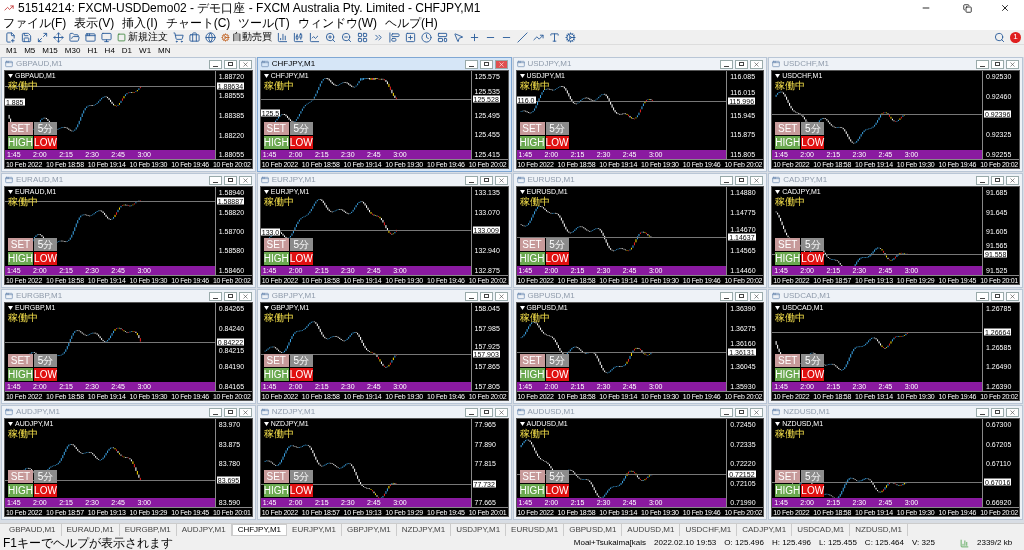 The width and height of the screenshot is (1024, 550). What do you see at coordinates (204, 530) in the screenshot?
I see `chart-tab: AUDJPY,M1` at bounding box center [204, 530].